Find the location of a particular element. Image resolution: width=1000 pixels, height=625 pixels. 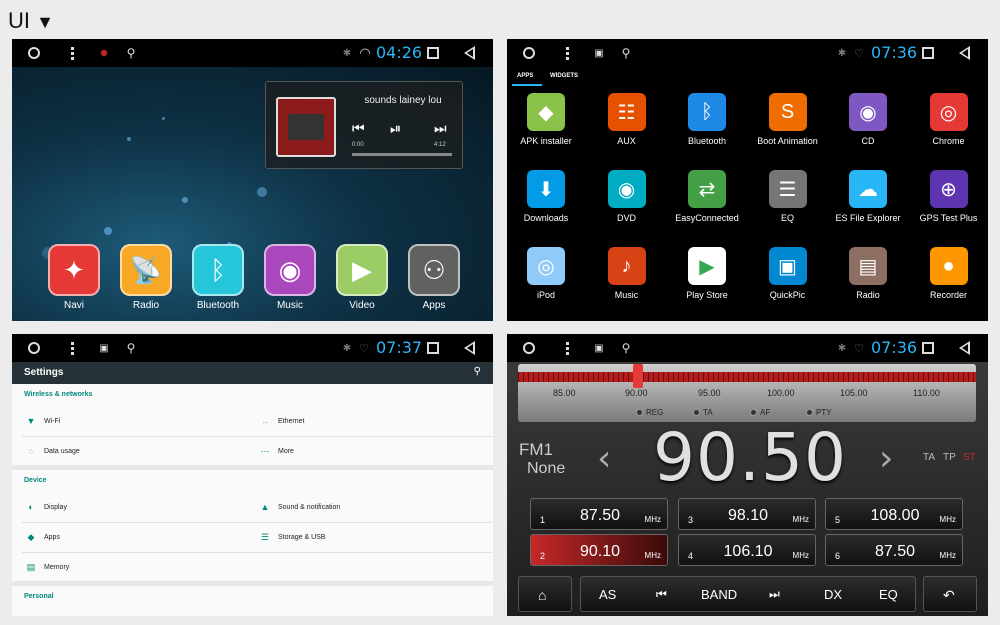

preset-2: 2 90.10 MHz is located at coordinates (599, 550).